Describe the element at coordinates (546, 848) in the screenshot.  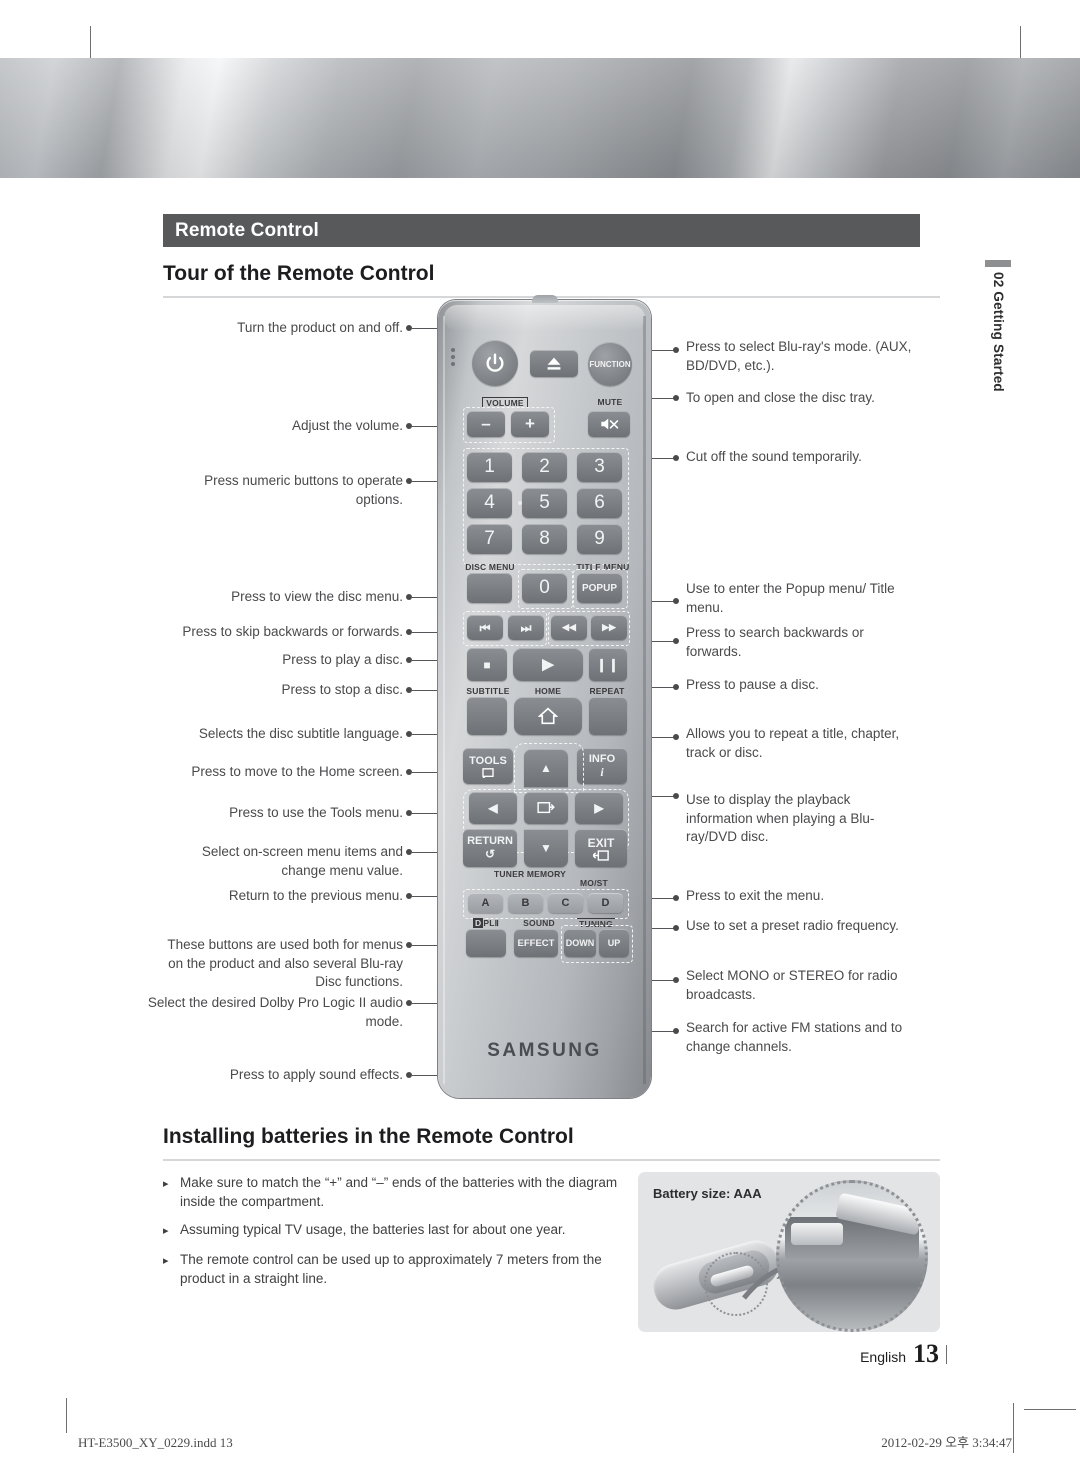
I see `dpad-down-button: ▼` at that location.